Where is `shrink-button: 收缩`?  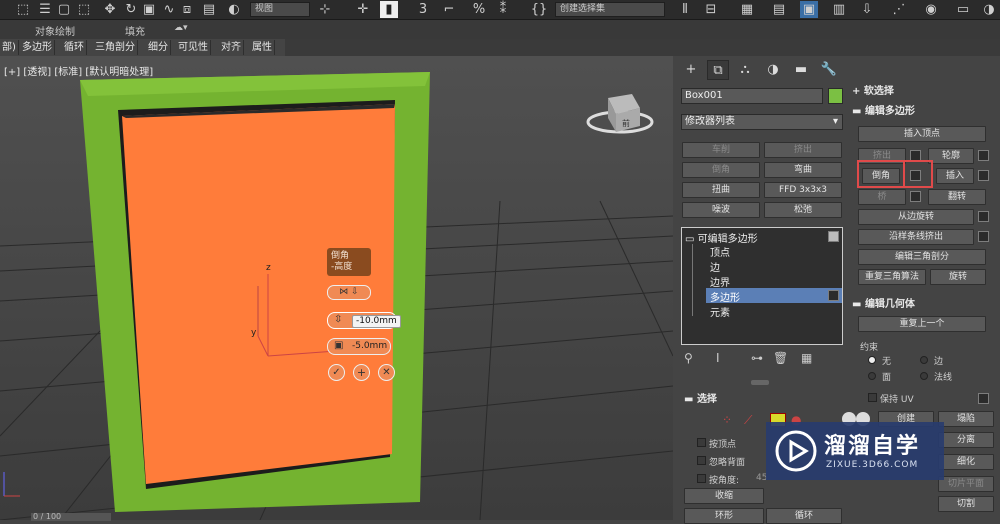
shrink-button: 收缩 is located at coordinates (724, 496).